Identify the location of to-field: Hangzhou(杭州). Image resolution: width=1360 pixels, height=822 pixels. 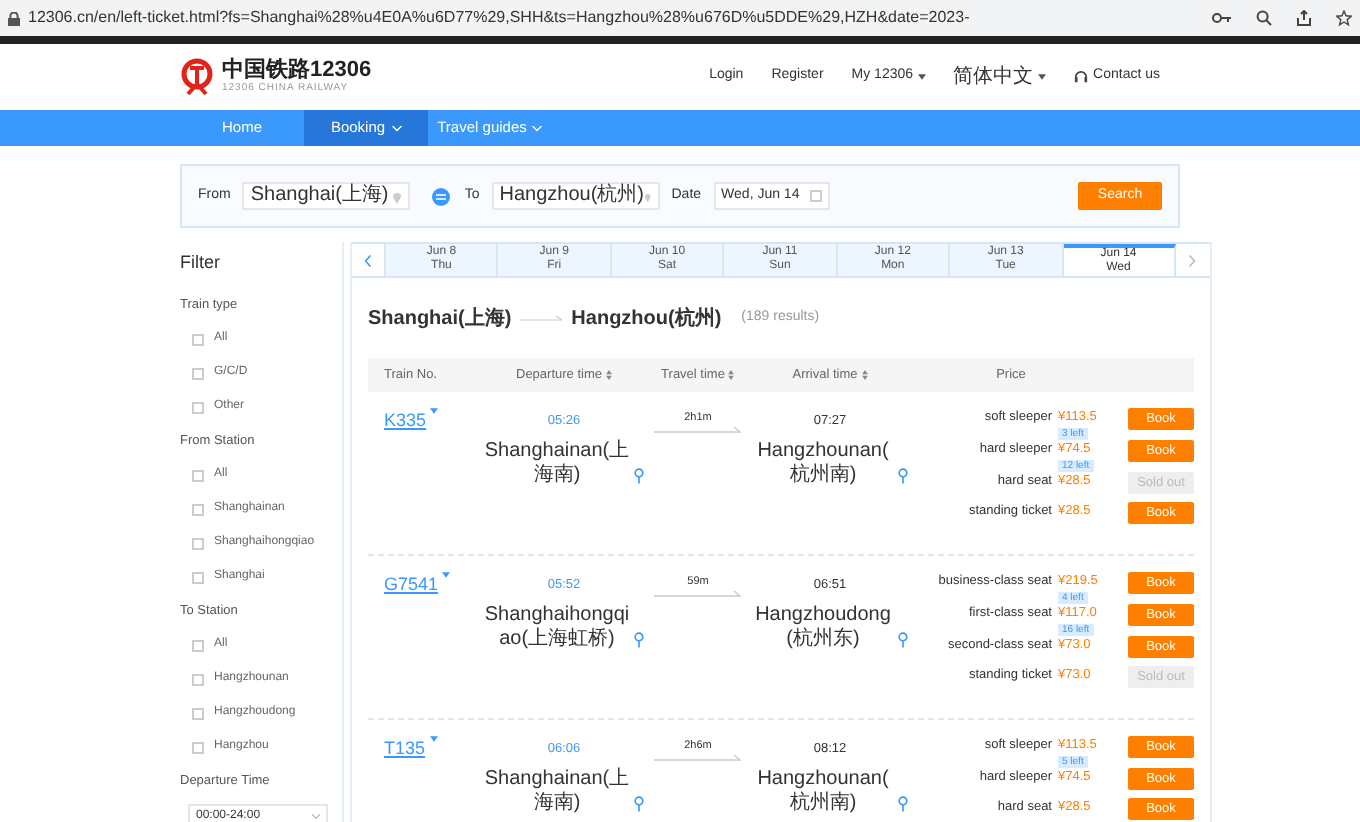
(575, 196).